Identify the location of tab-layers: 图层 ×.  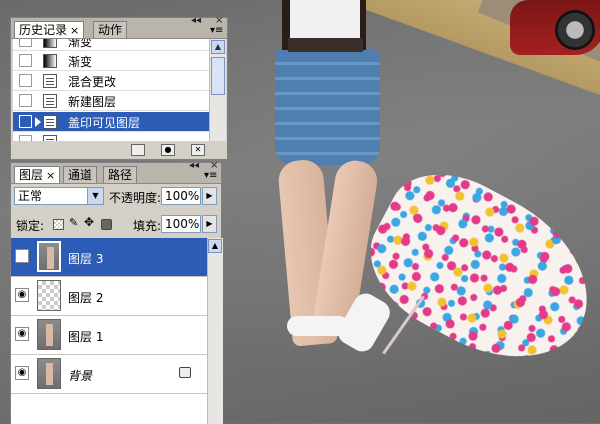
(37, 174).